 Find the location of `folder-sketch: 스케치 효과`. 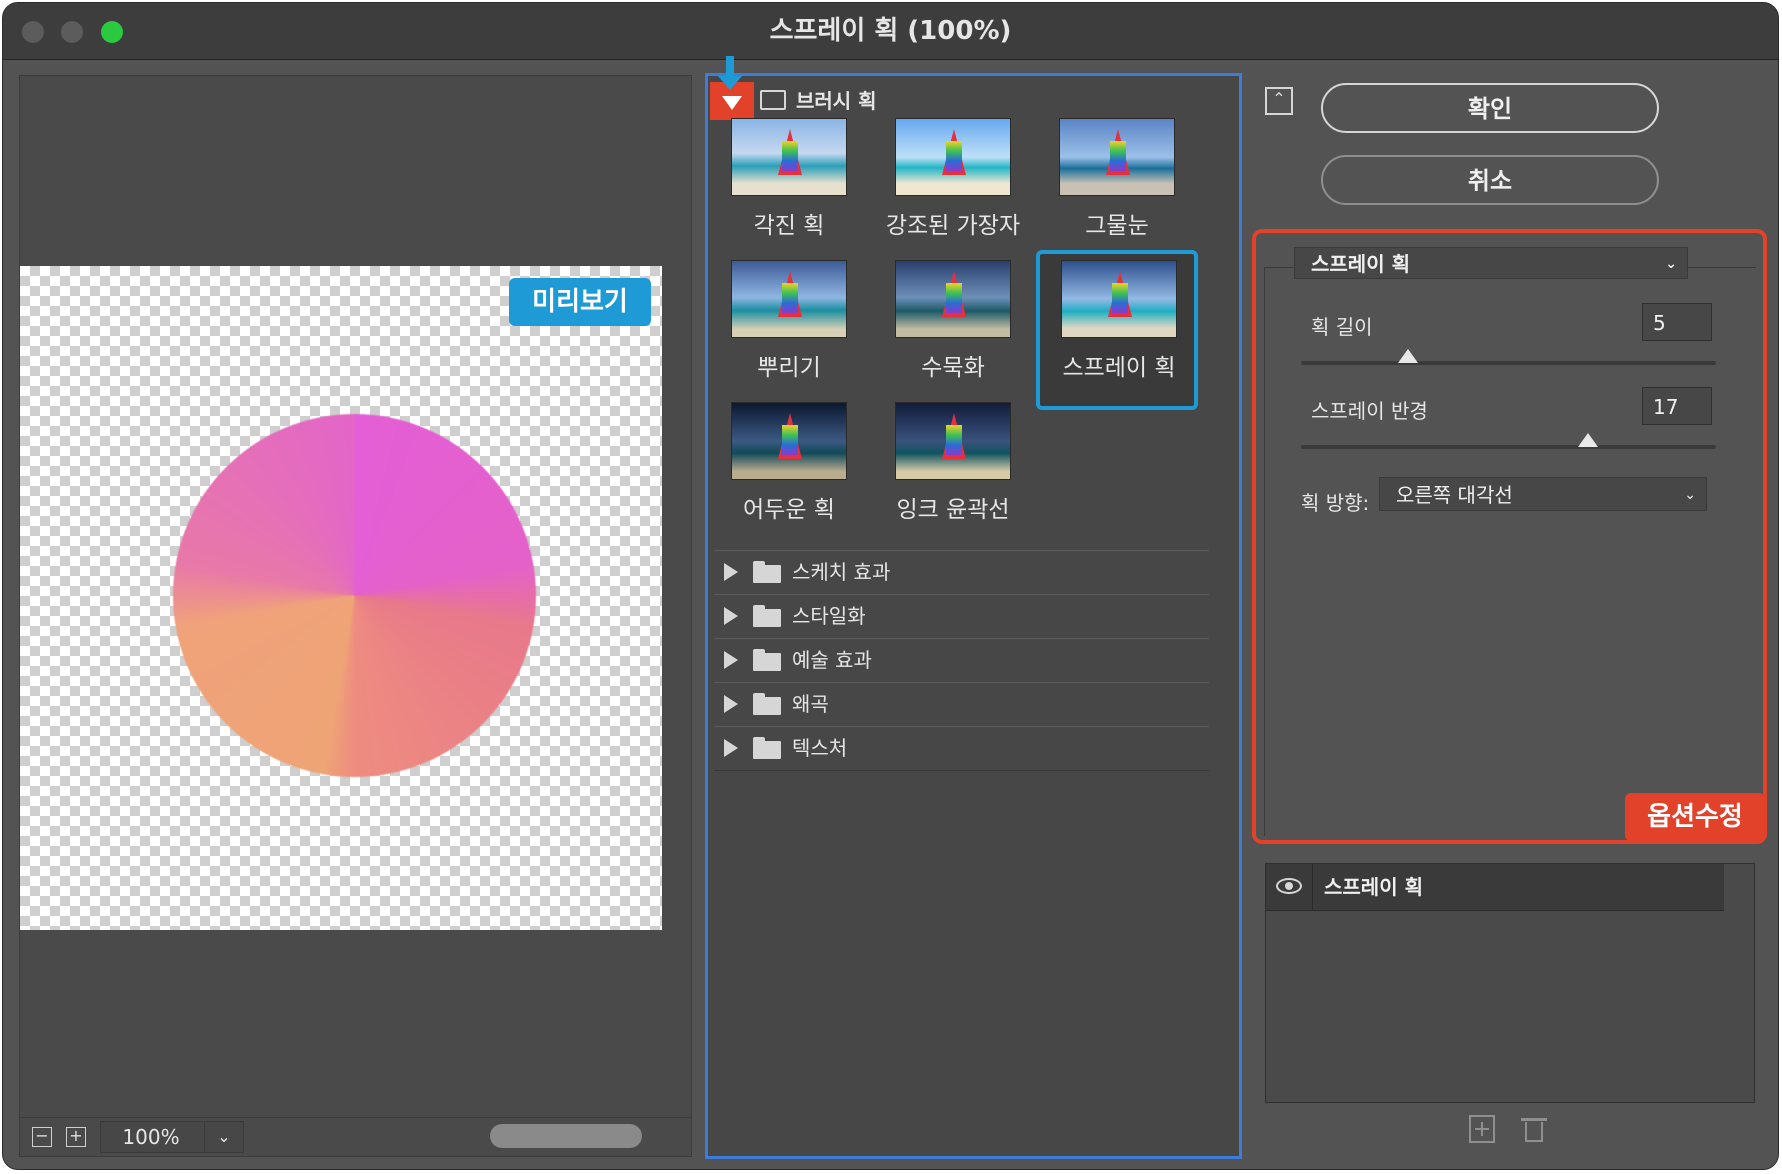

folder-sketch: 스케치 효과 is located at coordinates (961, 572).